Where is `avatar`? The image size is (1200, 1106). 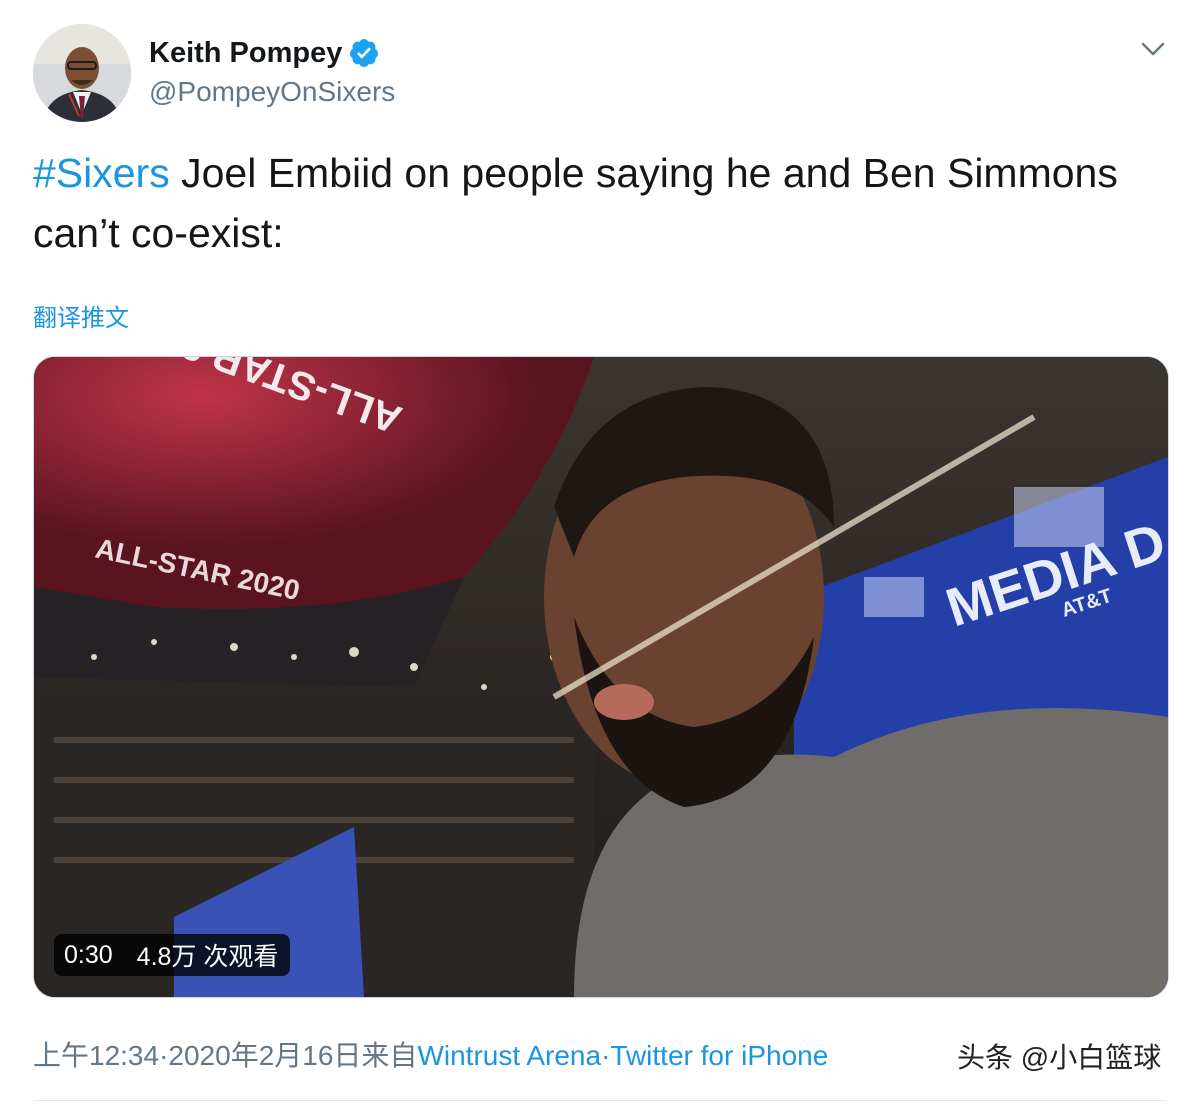 avatar is located at coordinates (82, 73).